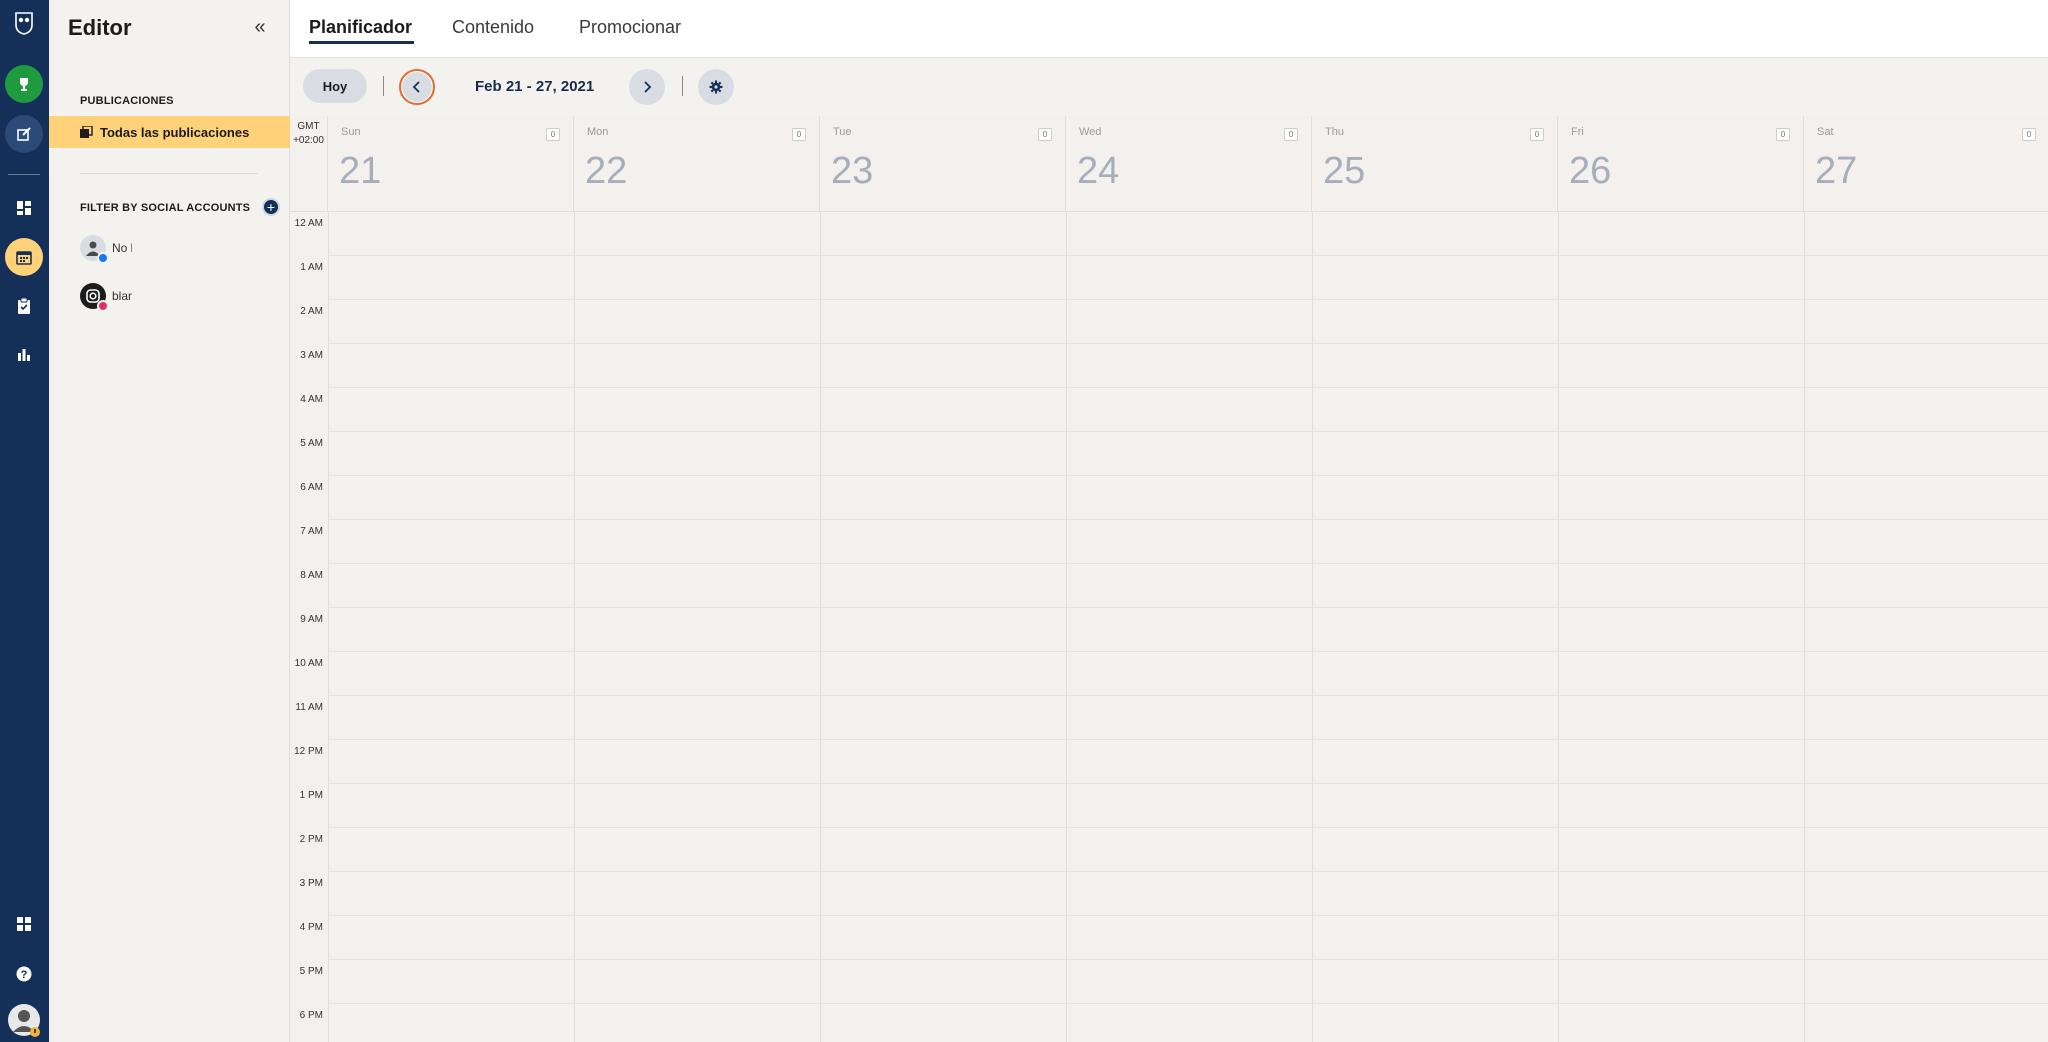 The width and height of the screenshot is (2048, 1042). What do you see at coordinates (24, 84) in the screenshot?
I see `trophy-icon` at bounding box center [24, 84].